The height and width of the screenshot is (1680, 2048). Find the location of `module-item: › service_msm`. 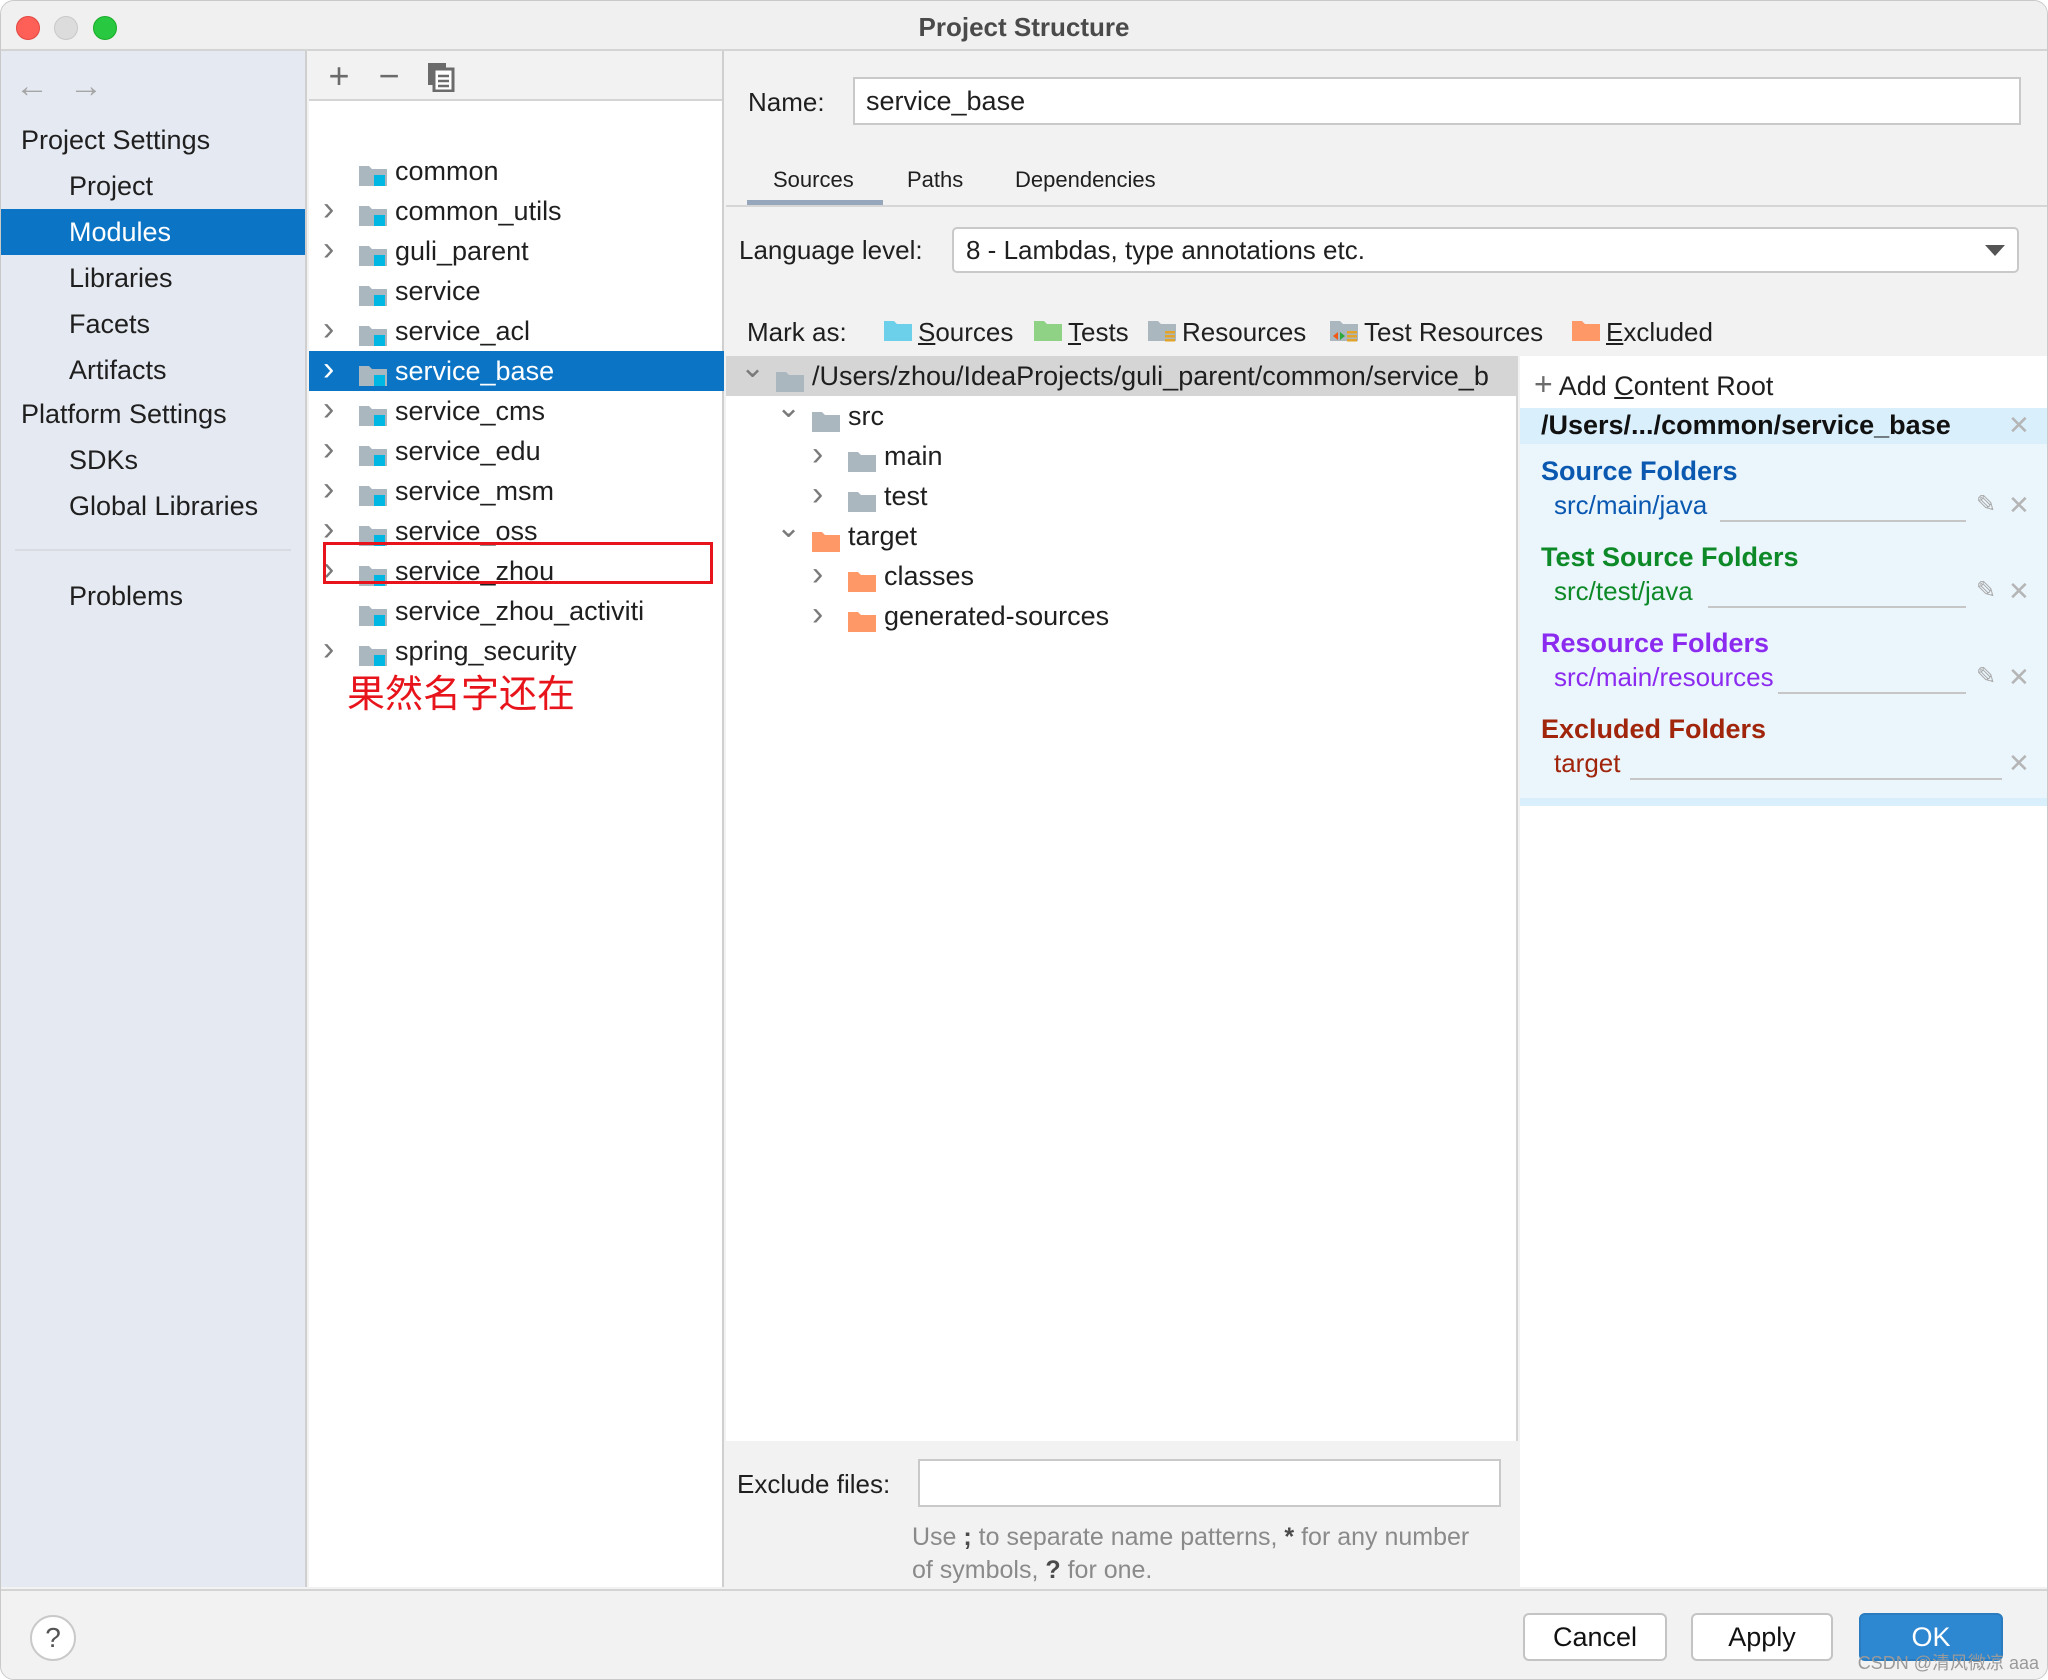

module-item: › service_msm is located at coordinates (516, 491).